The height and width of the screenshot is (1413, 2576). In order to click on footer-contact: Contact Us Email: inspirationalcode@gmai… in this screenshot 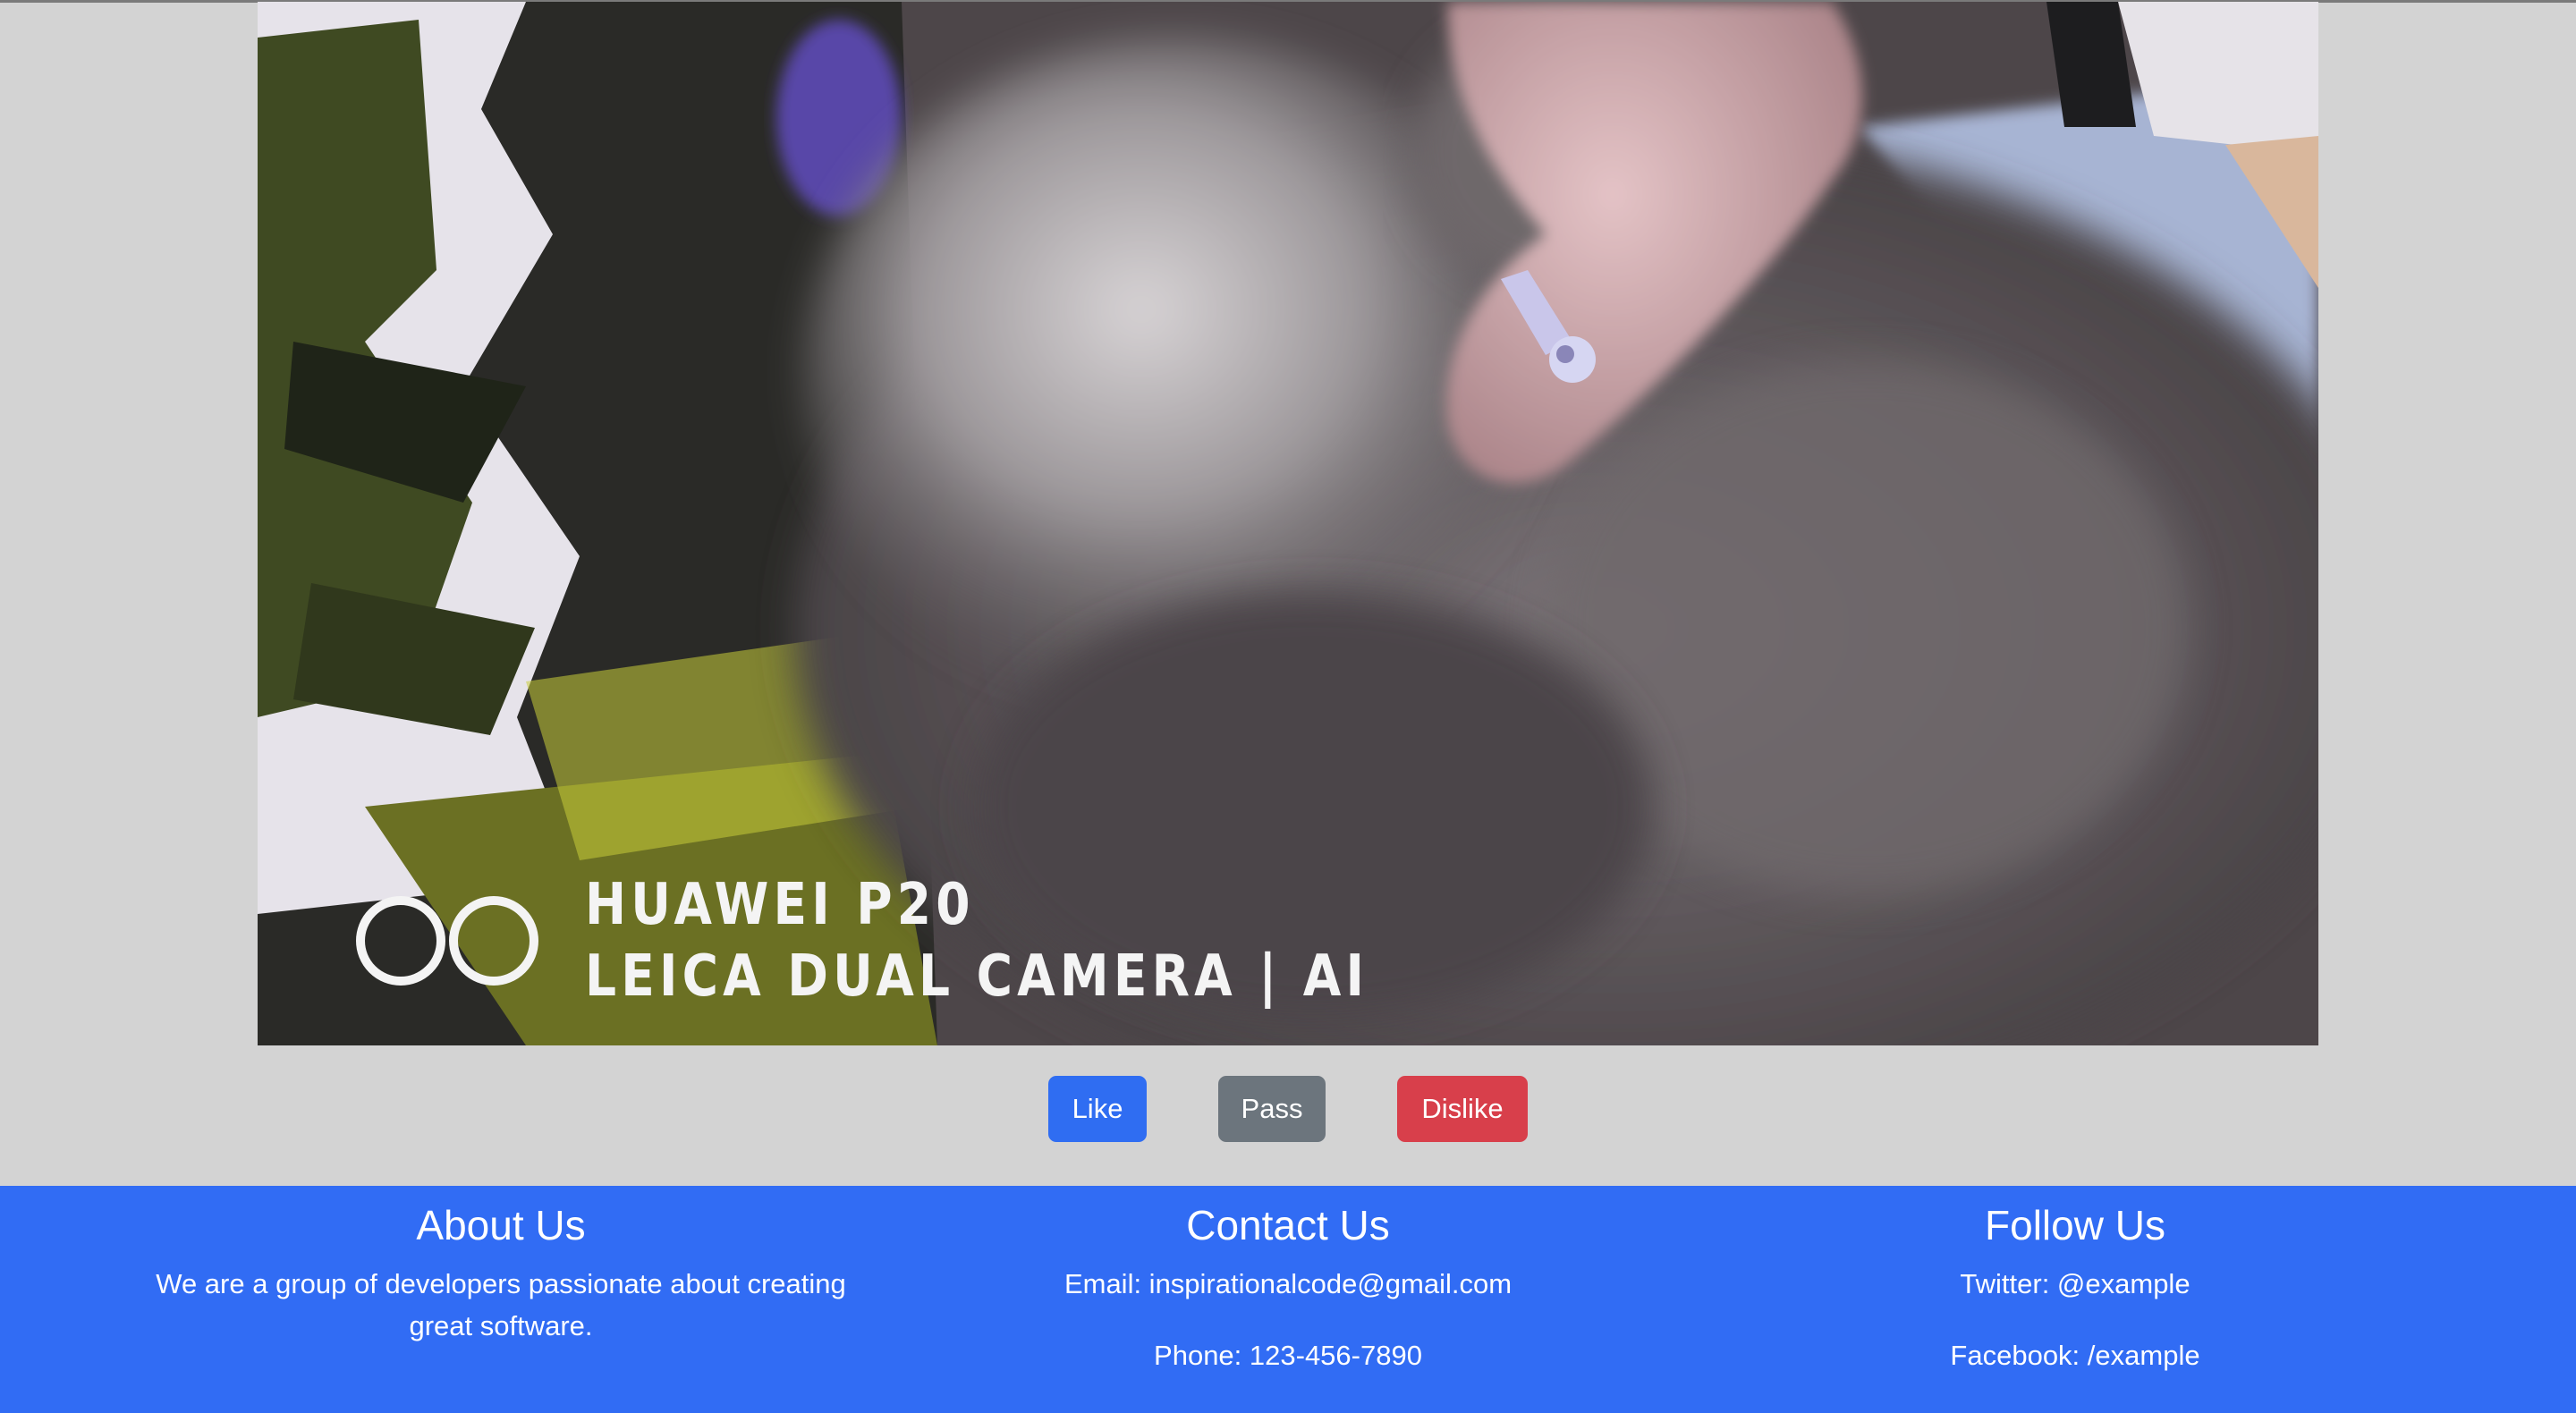, I will do `click(1288, 1296)`.